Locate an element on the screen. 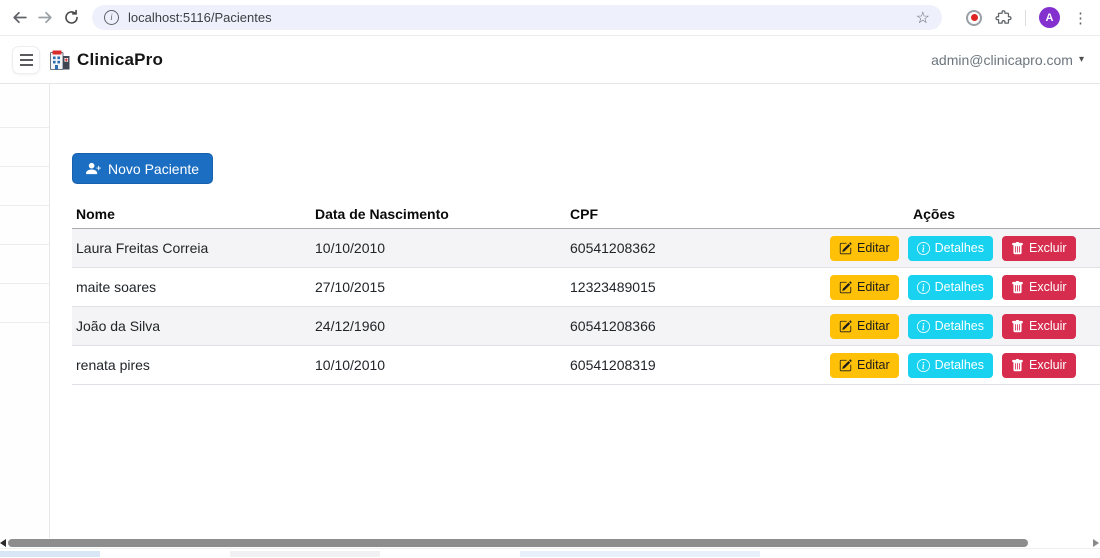 The height and width of the screenshot is (558, 1100). new-patient-button: Novo Paciente is located at coordinates (143, 168).